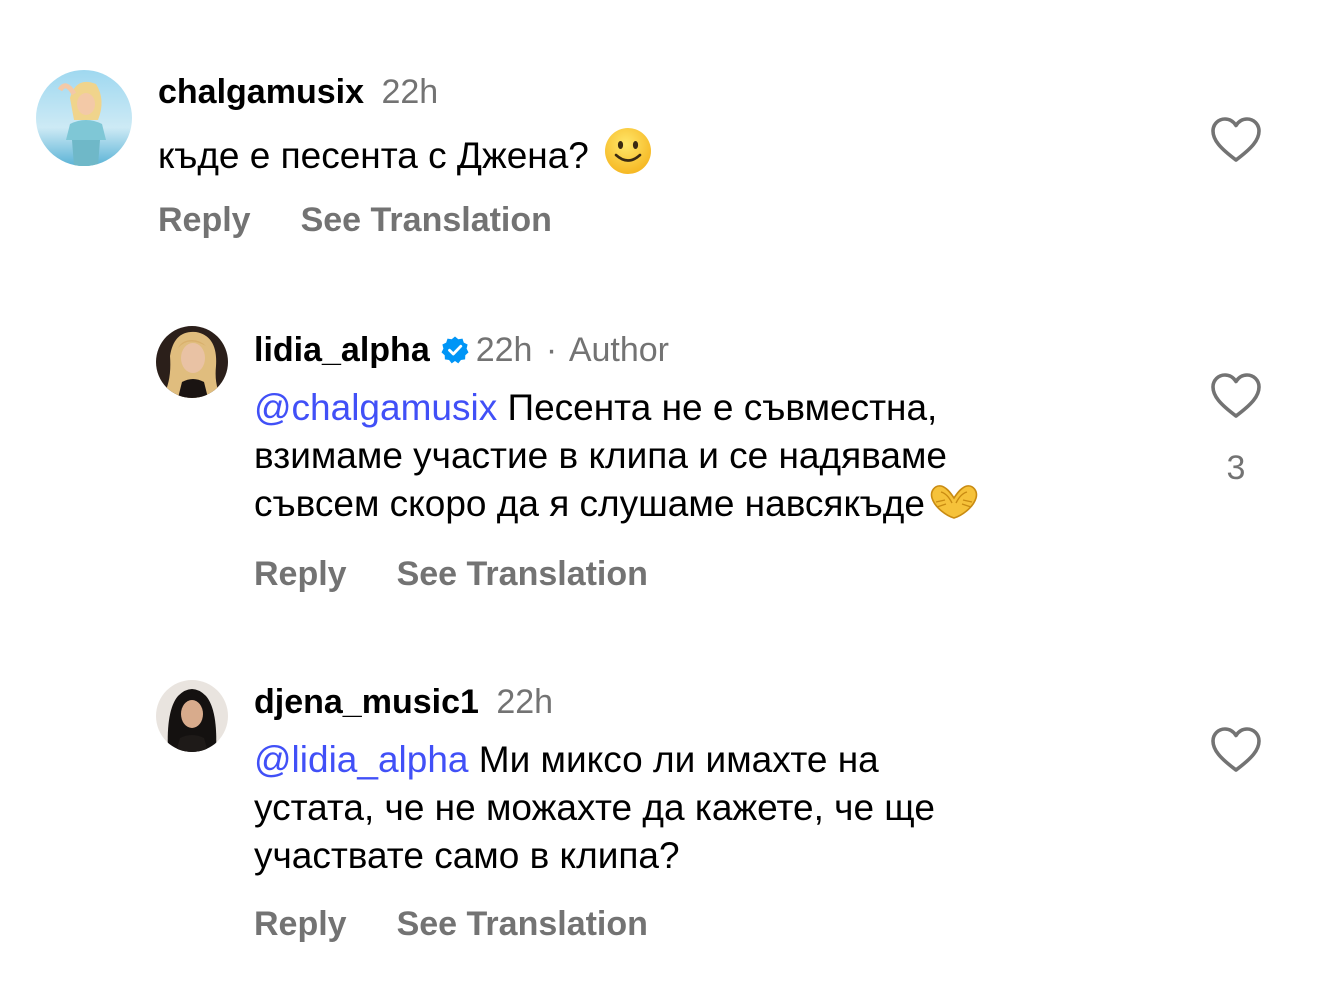 The image size is (1320, 1006). What do you see at coordinates (596, 407) in the screenshot?
I see `comment-line-1: @chalgamusix Песента не е съвместна,` at bounding box center [596, 407].